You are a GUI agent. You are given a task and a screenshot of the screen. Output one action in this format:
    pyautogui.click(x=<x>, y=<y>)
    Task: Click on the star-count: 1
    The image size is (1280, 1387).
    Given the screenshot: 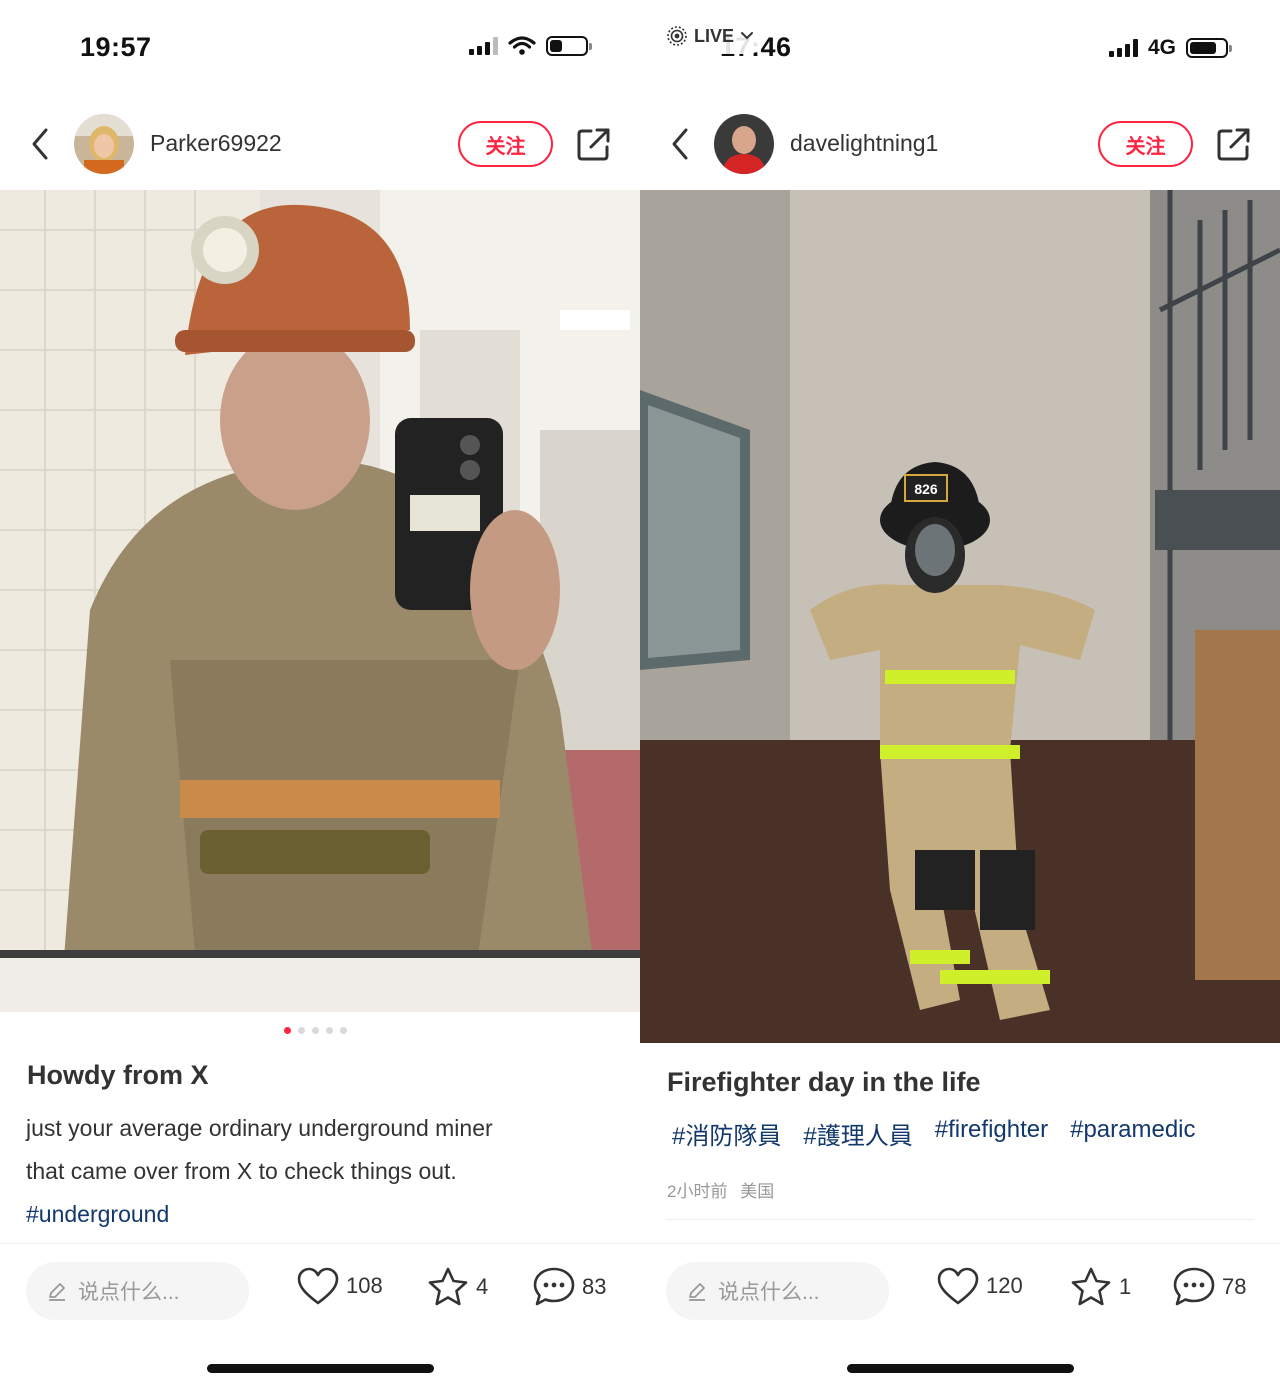 What is the action you would take?
    pyautogui.click(x=1125, y=1286)
    